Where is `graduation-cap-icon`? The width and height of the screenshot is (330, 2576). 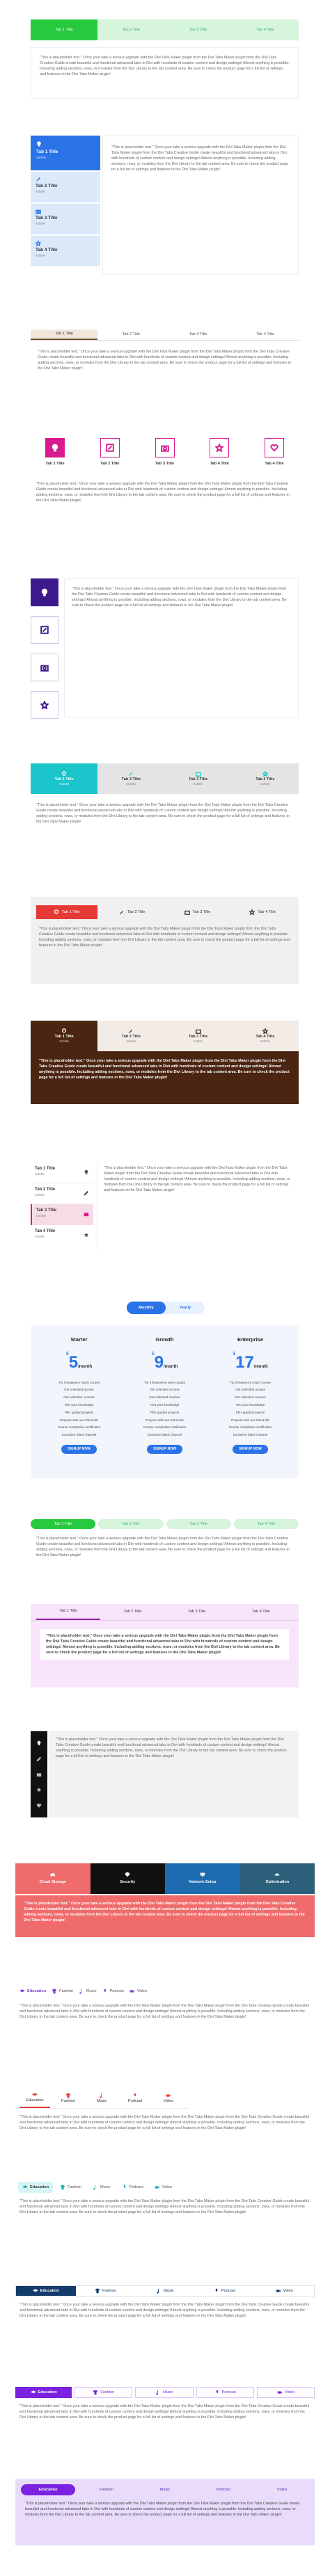 graduation-cap-icon is located at coordinates (35, 2094).